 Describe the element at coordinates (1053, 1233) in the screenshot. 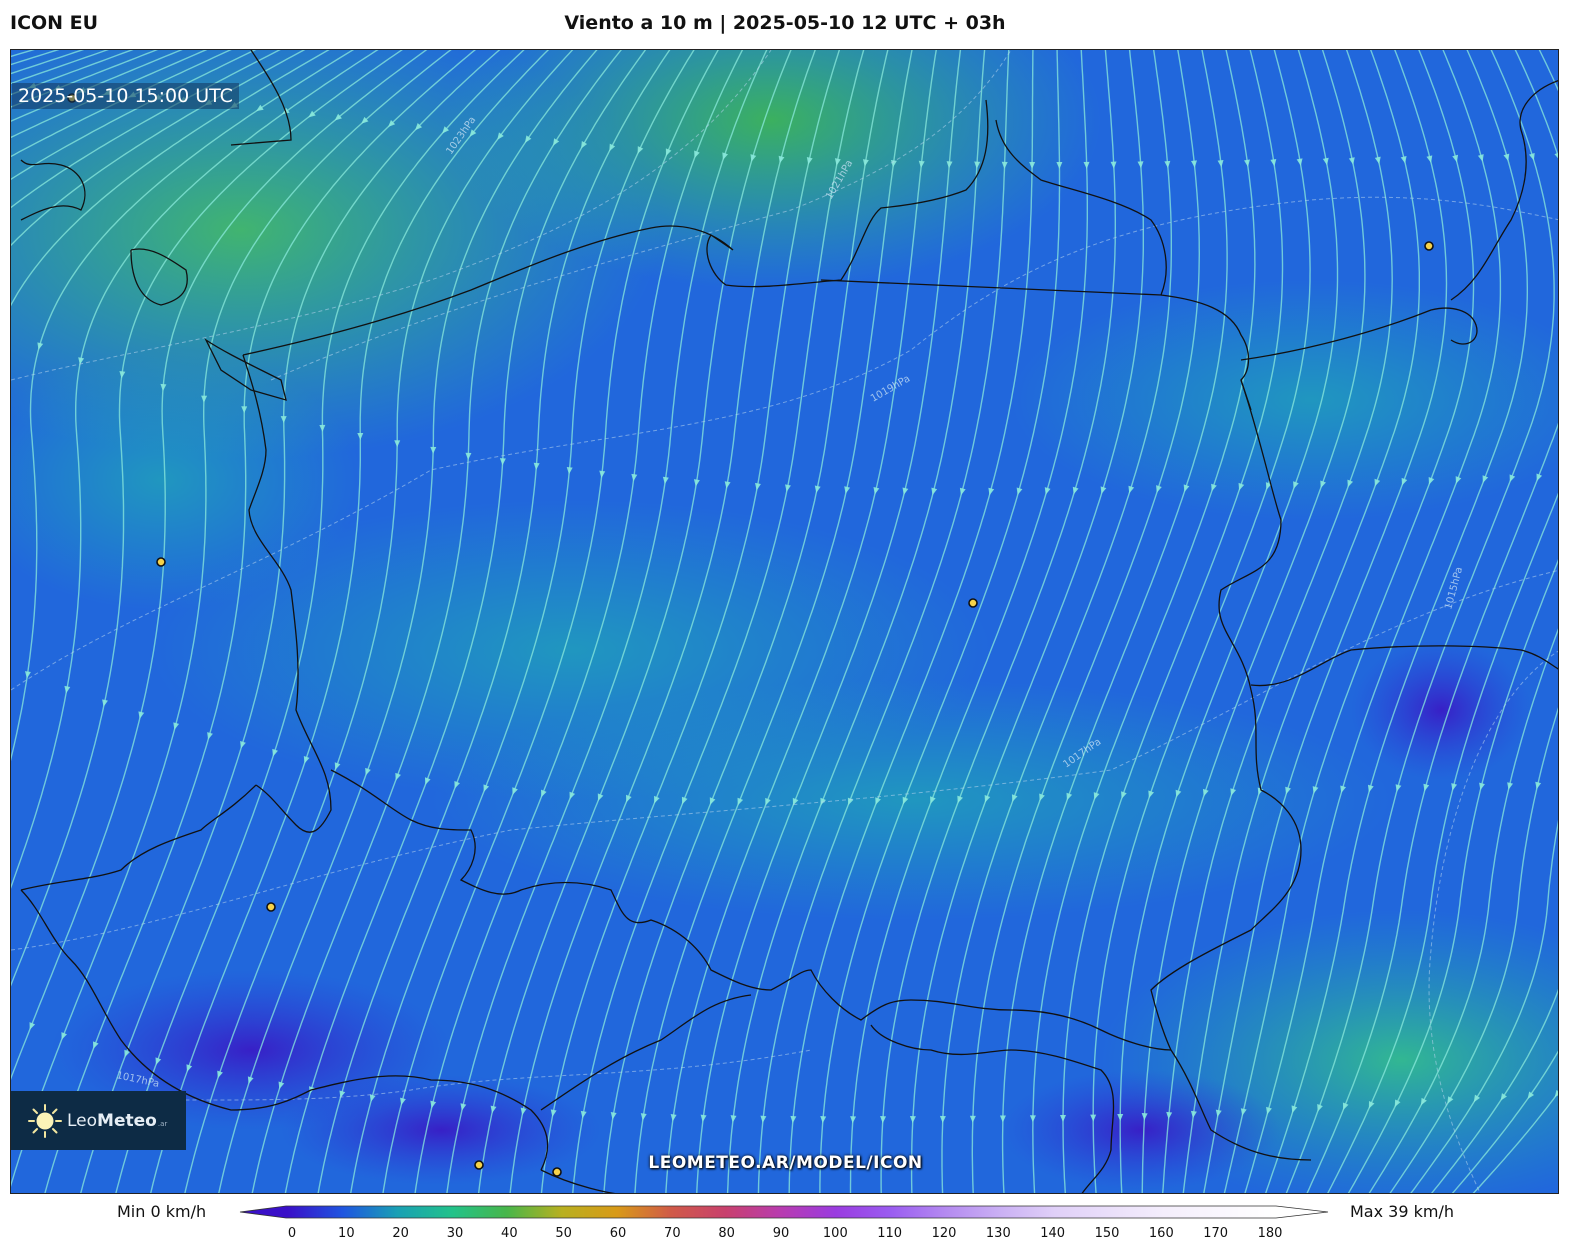

I see `colorbar-tick-label: 140` at that location.